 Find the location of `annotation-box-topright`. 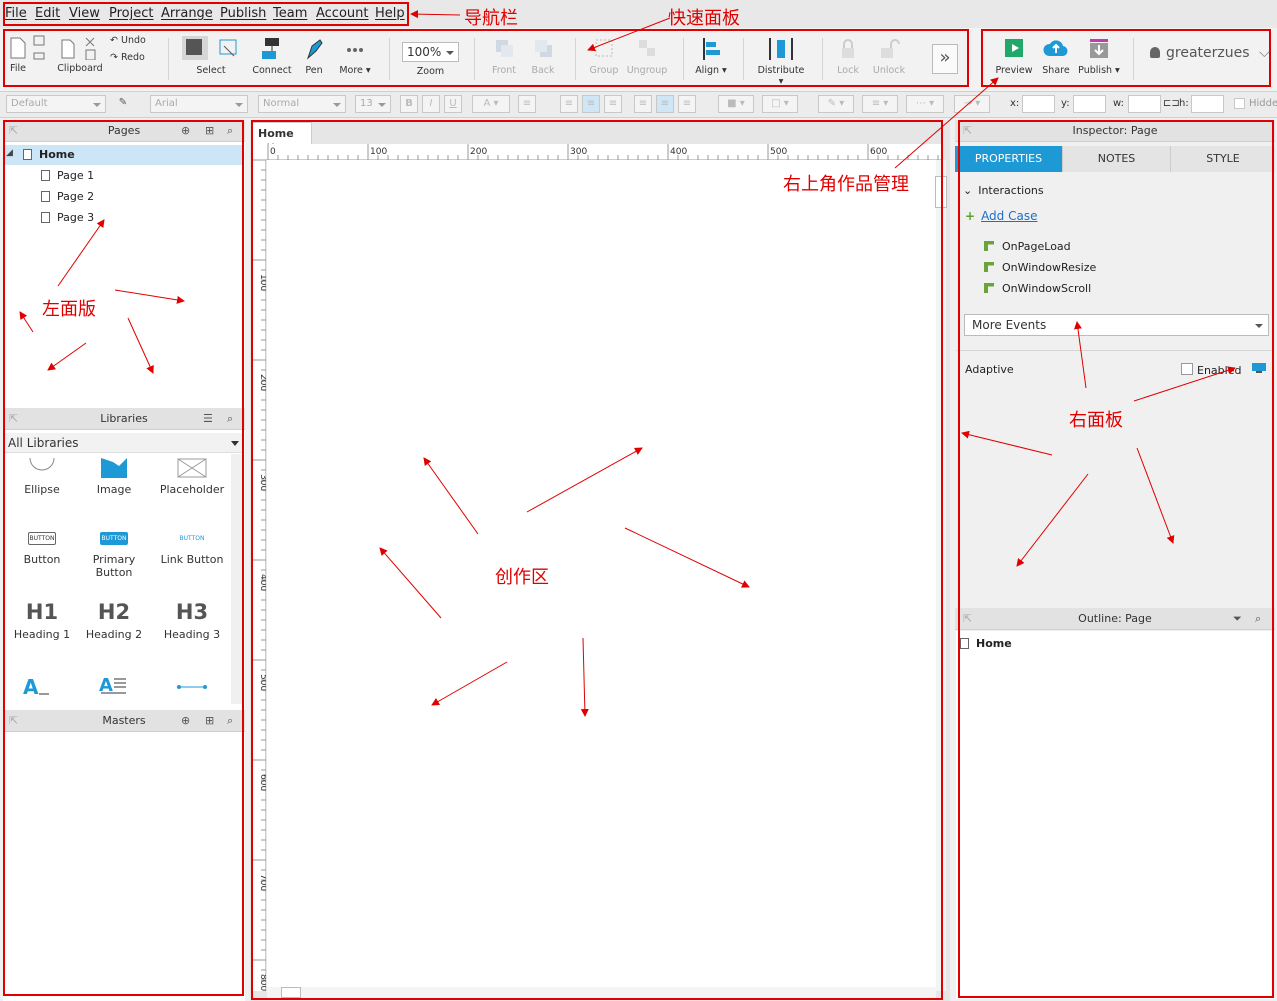

annotation-box-topright is located at coordinates (1126, 58).